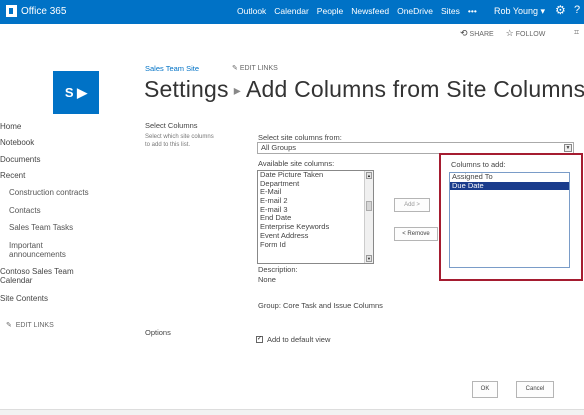  I want to click on select-from-label: Select site columns from:, so click(300, 137).